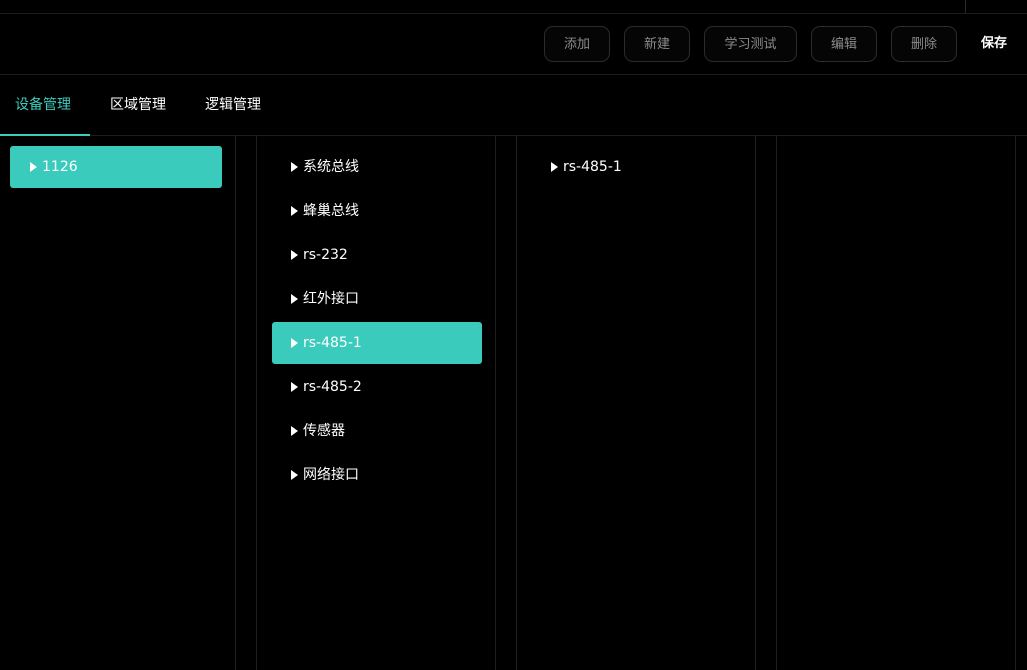  Describe the element at coordinates (331, 211) in the screenshot. I see `interface-label: 蜂巢总线` at that location.